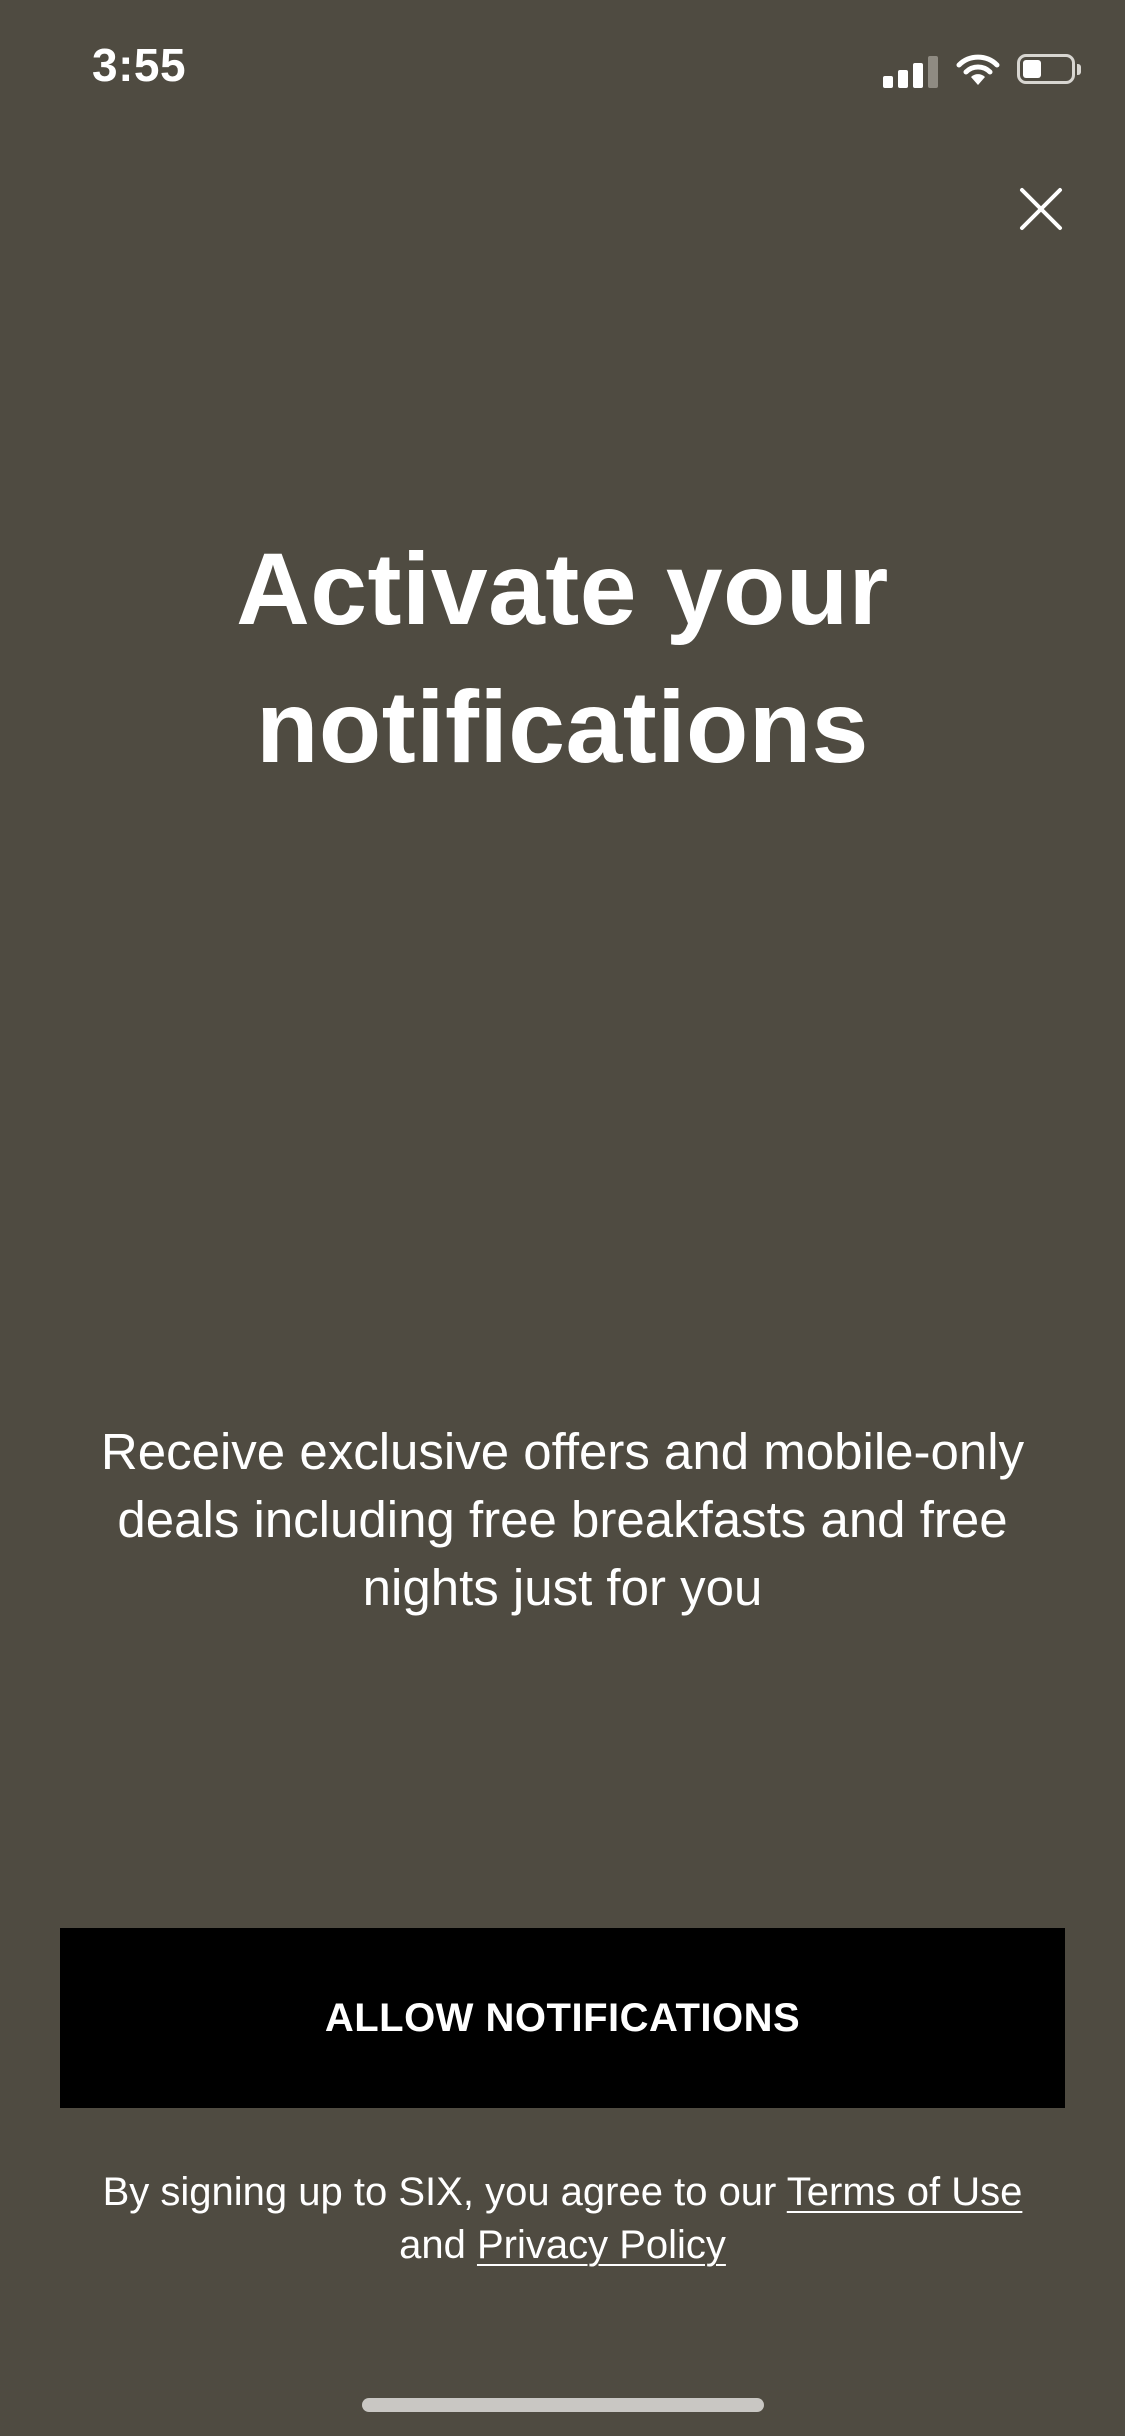  What do you see at coordinates (438, 2245) in the screenshot?
I see `legal-conjunction: and` at bounding box center [438, 2245].